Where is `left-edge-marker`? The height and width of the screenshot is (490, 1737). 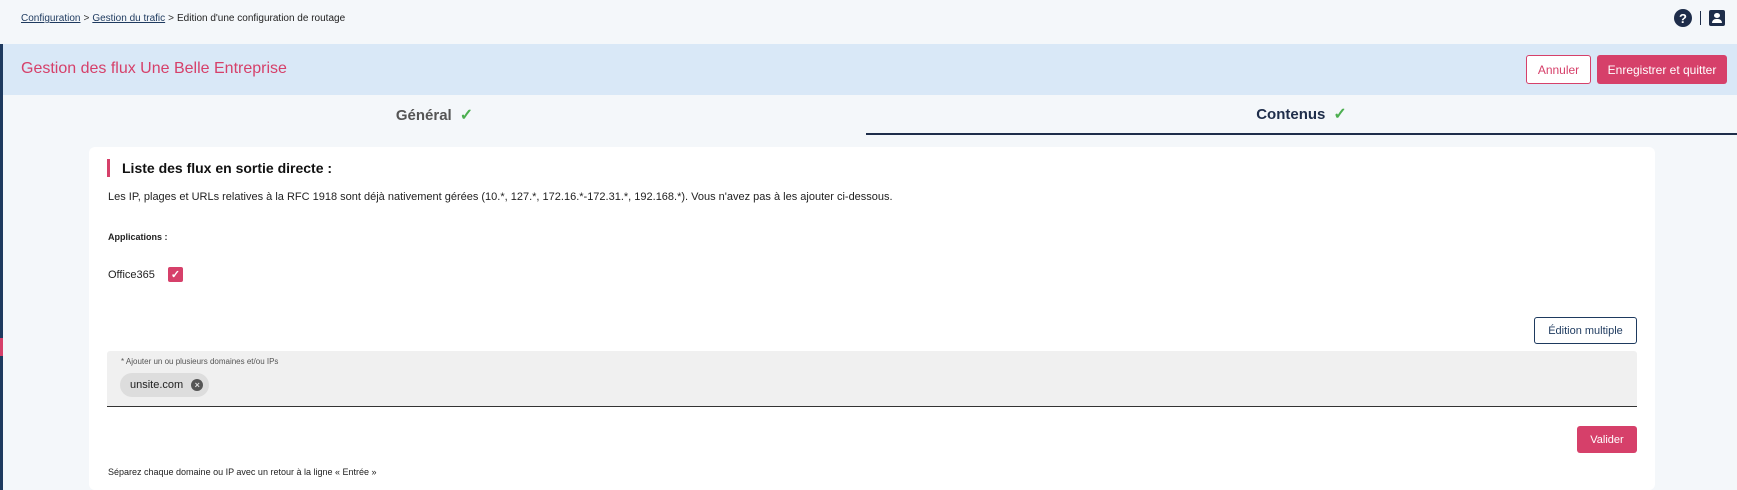
left-edge-marker is located at coordinates (1, 347).